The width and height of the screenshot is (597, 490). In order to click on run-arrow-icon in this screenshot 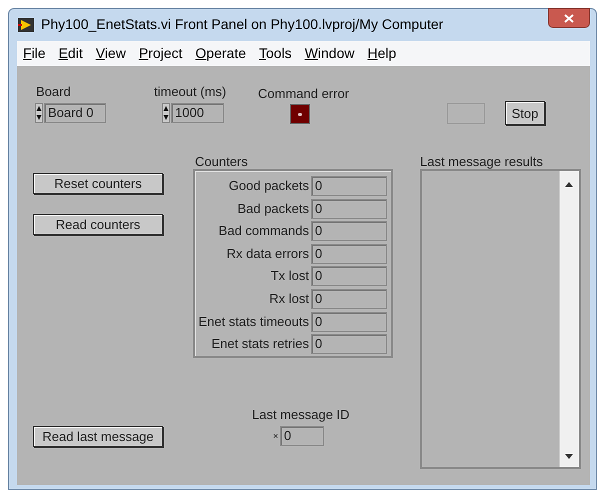, I will do `click(26, 25)`.